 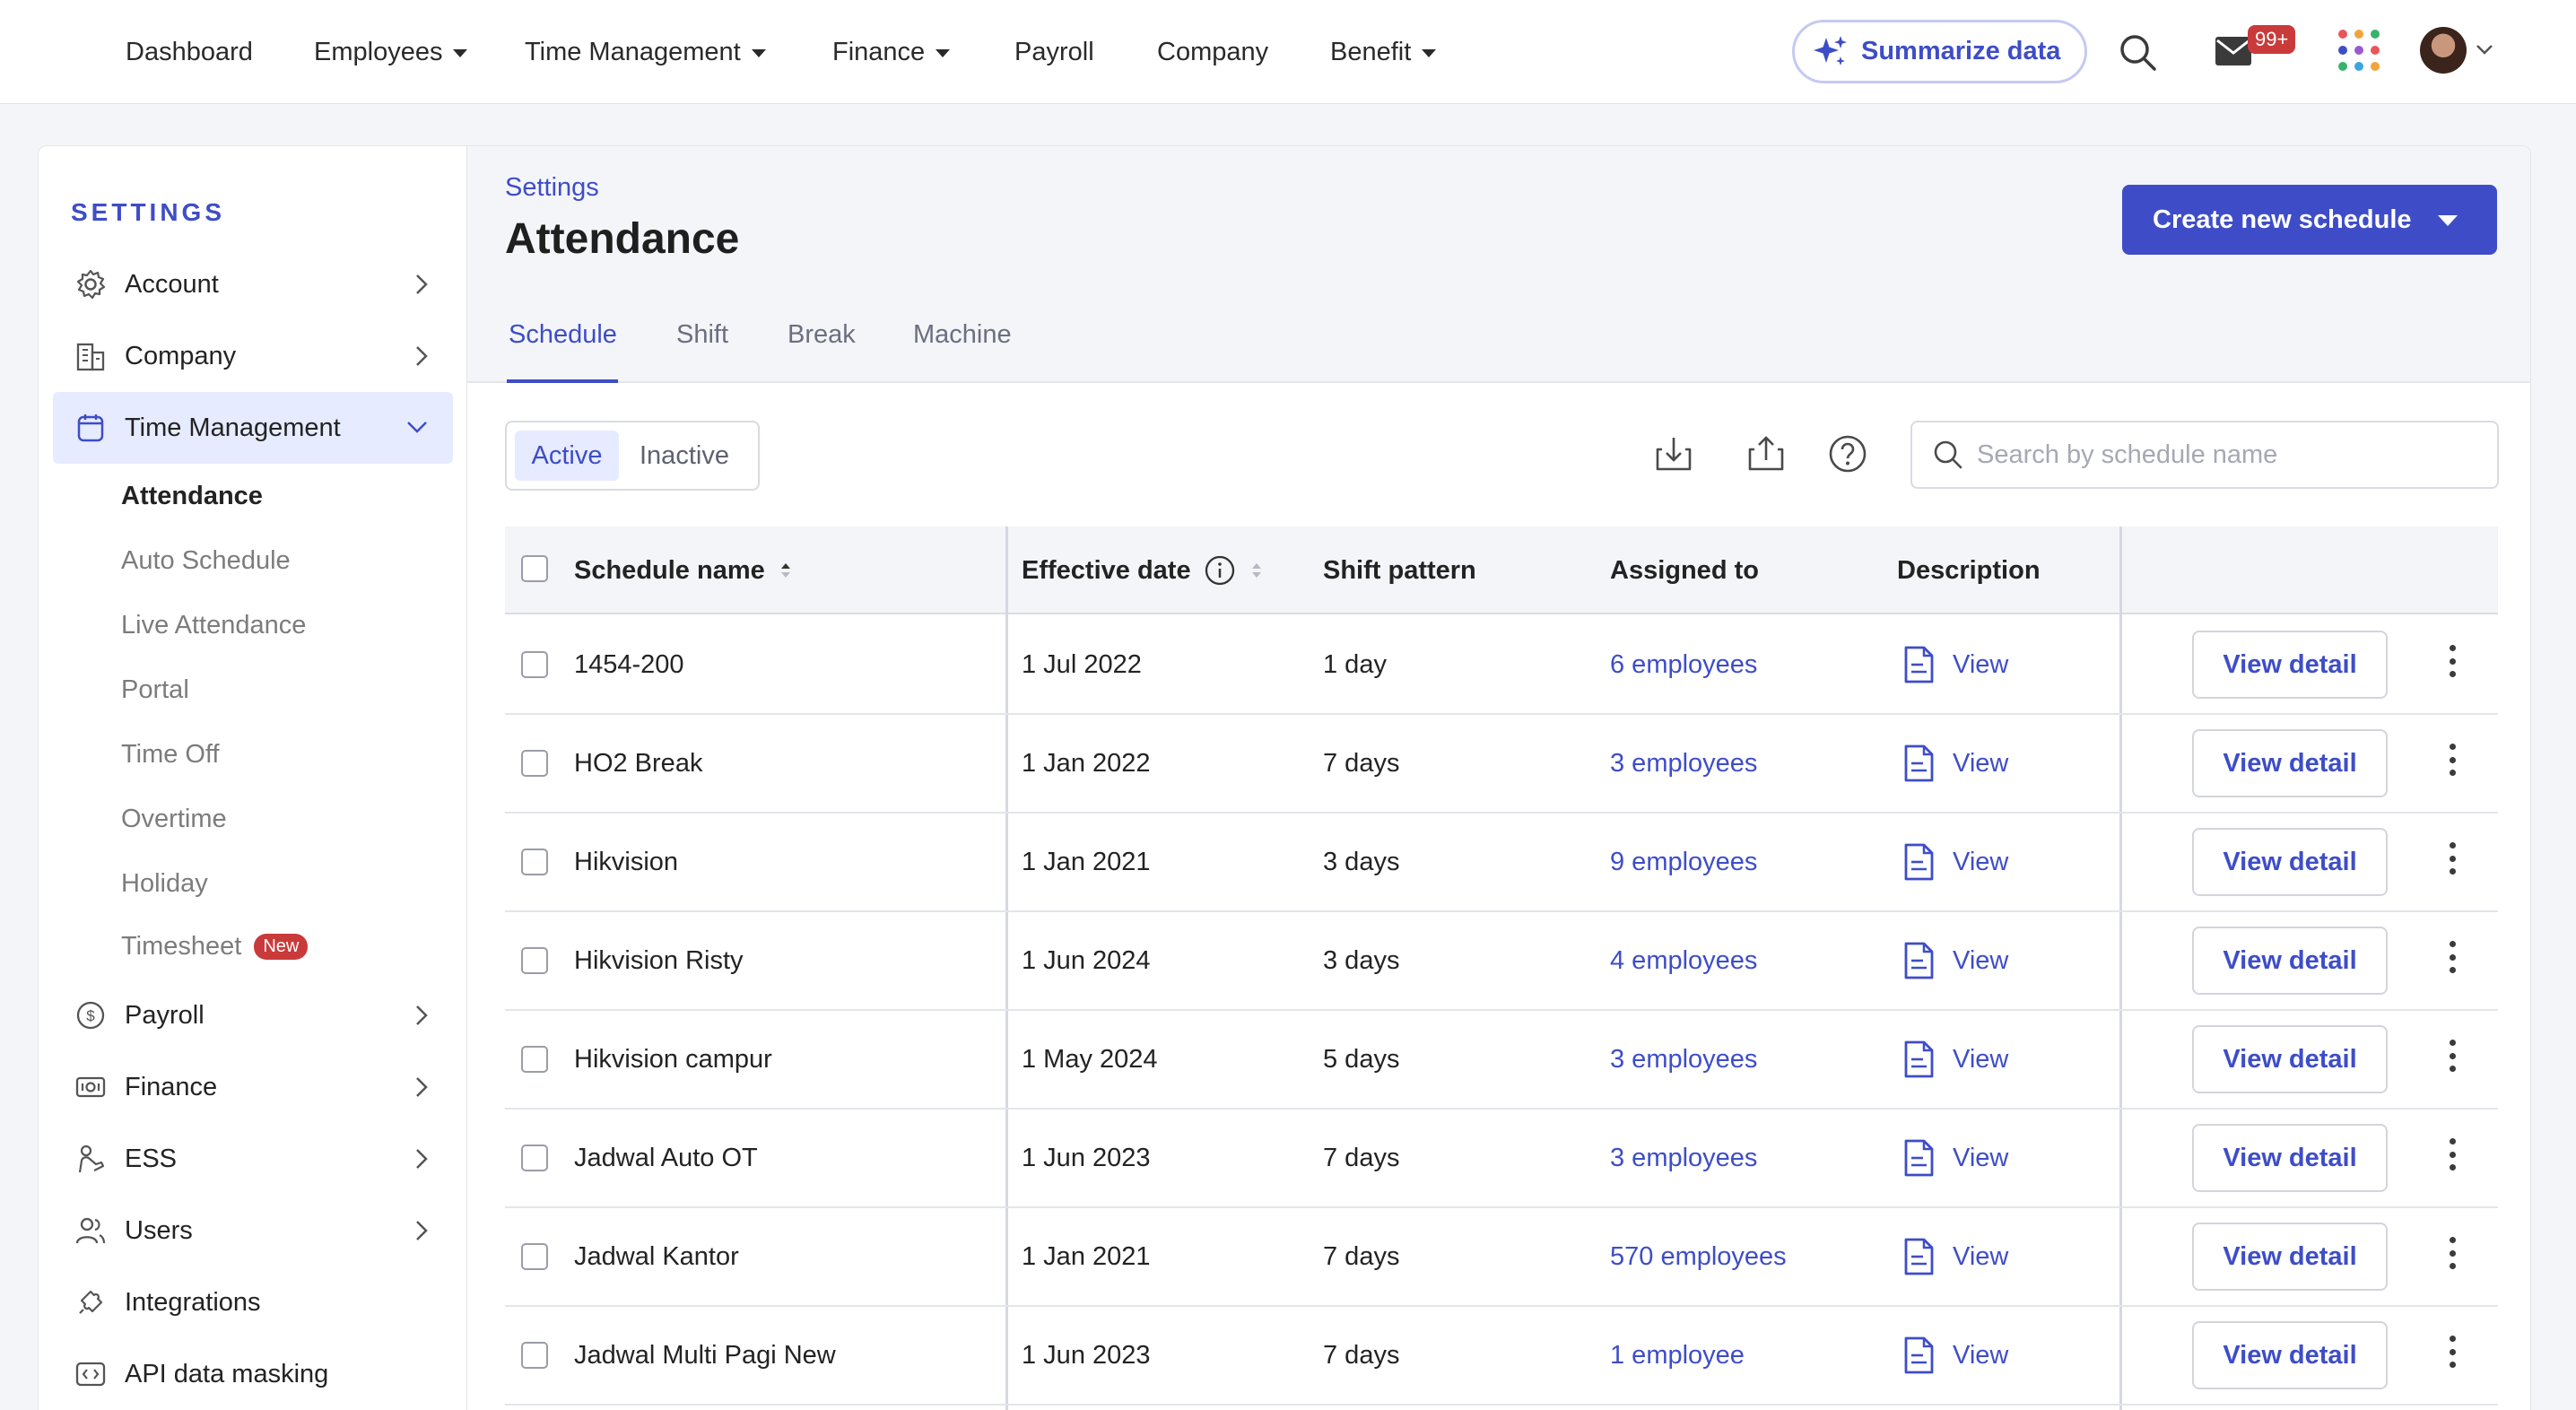 What do you see at coordinates (174, 819) in the screenshot?
I see `sidebar-subitem-overtime: Overtime` at bounding box center [174, 819].